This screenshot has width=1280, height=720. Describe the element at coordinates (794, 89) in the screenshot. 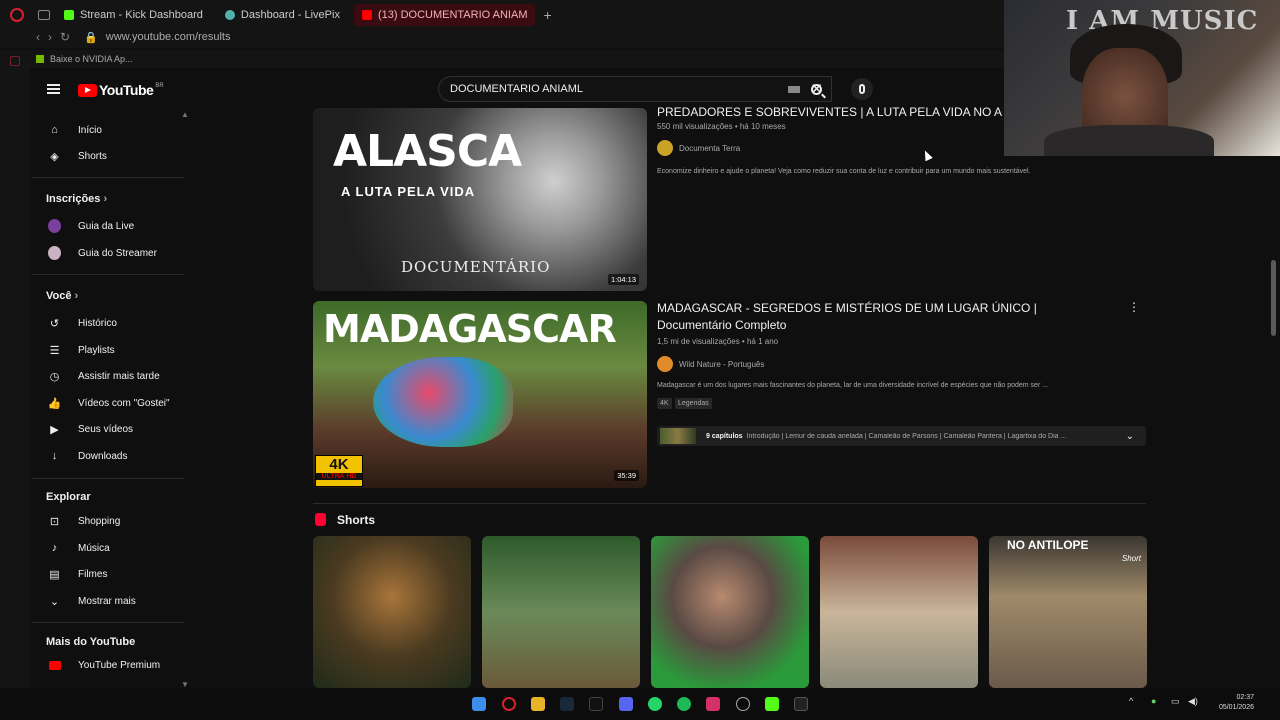

I see `keyboard-icon` at that location.